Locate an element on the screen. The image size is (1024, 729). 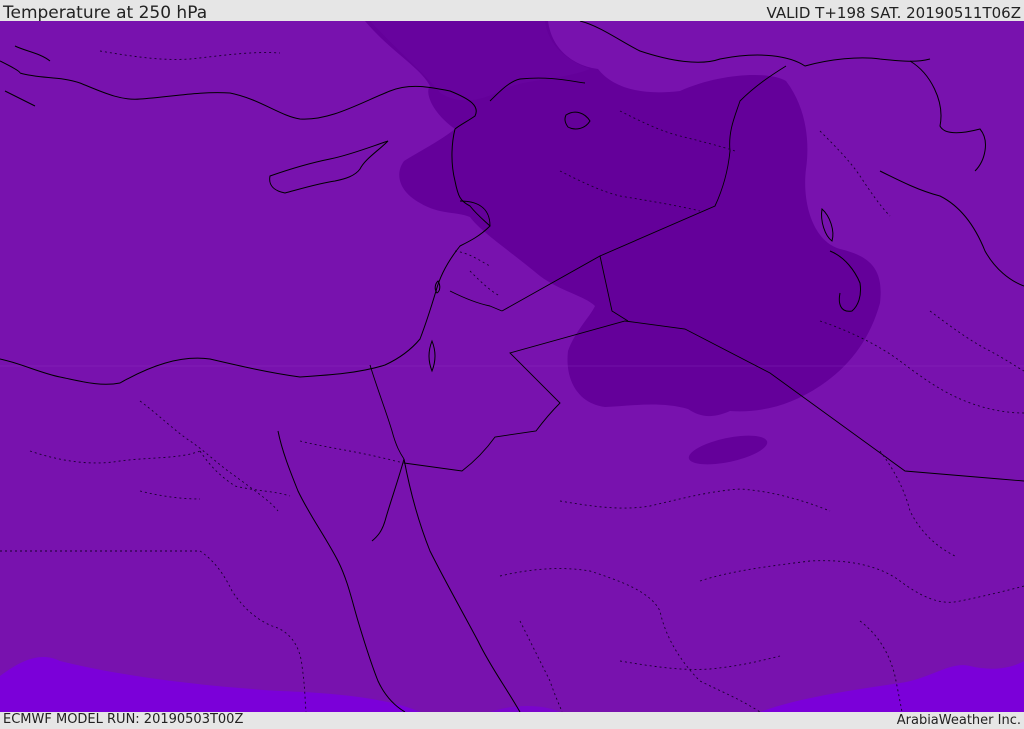
map-title: Temperature at 250 hPa is located at coordinates (105, 13).